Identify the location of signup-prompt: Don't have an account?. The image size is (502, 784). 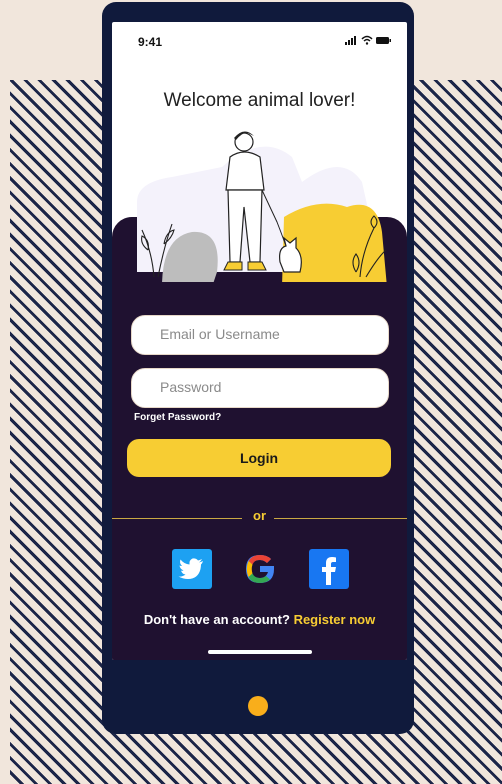
(216, 619).